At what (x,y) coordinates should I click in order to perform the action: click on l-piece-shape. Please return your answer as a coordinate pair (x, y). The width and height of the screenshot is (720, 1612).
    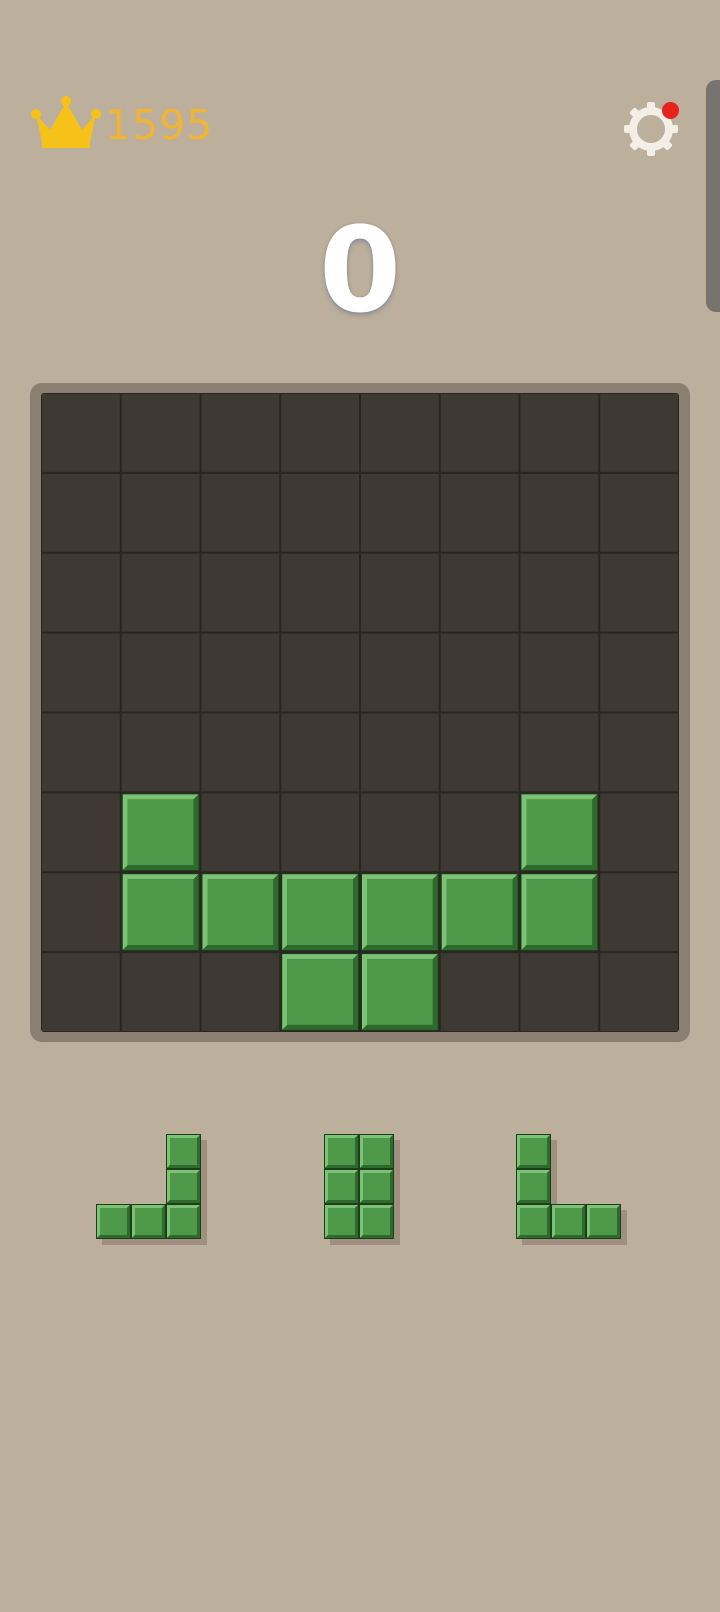
    Looking at the image, I should click on (571, 1189).